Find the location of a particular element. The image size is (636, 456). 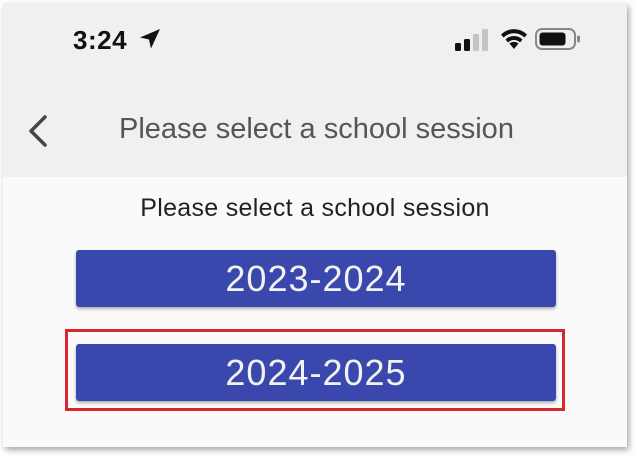

wifi-icon is located at coordinates (514, 39).